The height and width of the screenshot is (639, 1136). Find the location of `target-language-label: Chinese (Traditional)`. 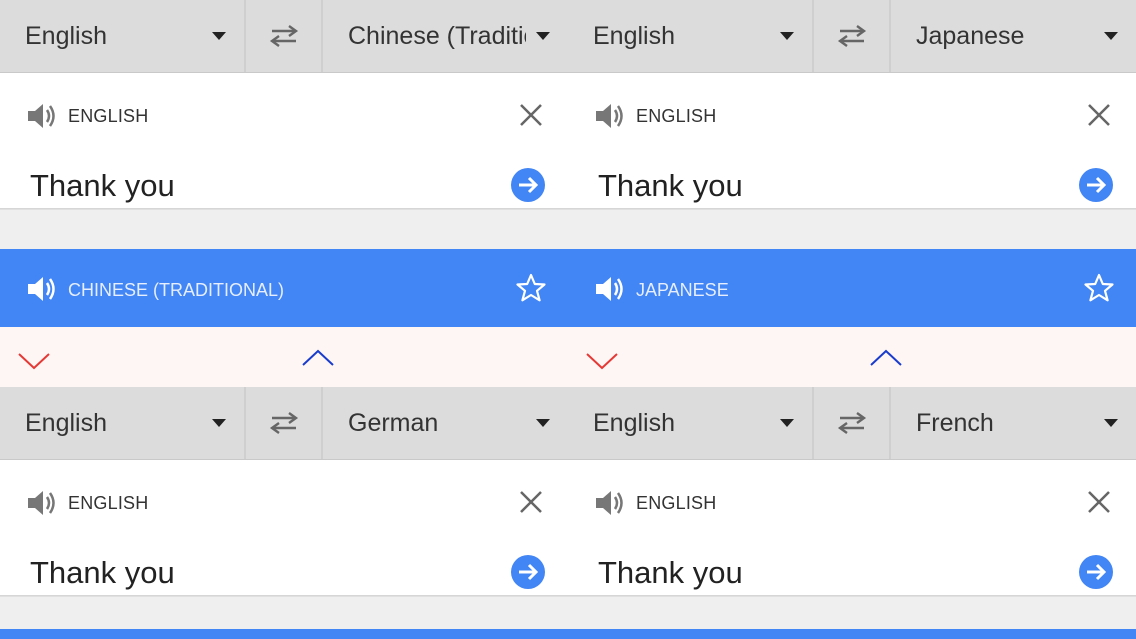

target-language-label: Chinese (Traditional) is located at coordinates (437, 35).